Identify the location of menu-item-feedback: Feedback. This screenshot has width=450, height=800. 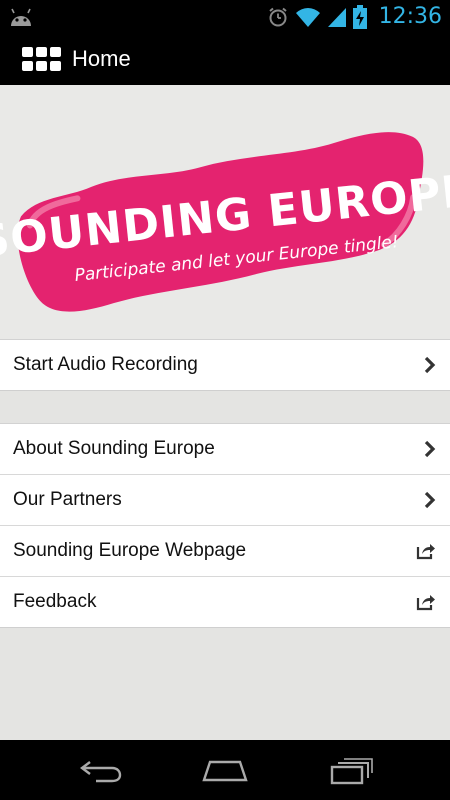
(225, 602).